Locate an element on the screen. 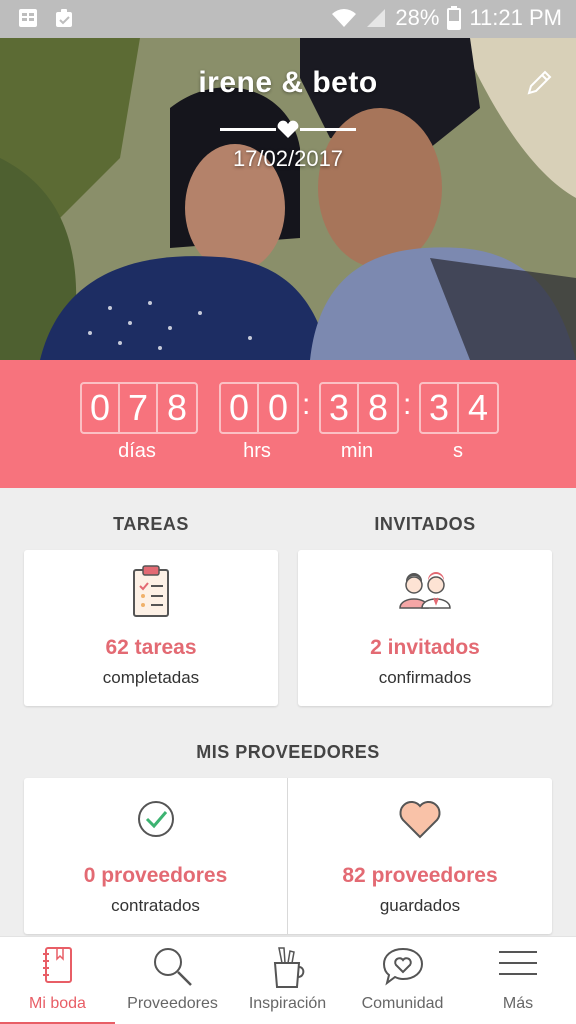  status-left is located at coordinates (46, 18).